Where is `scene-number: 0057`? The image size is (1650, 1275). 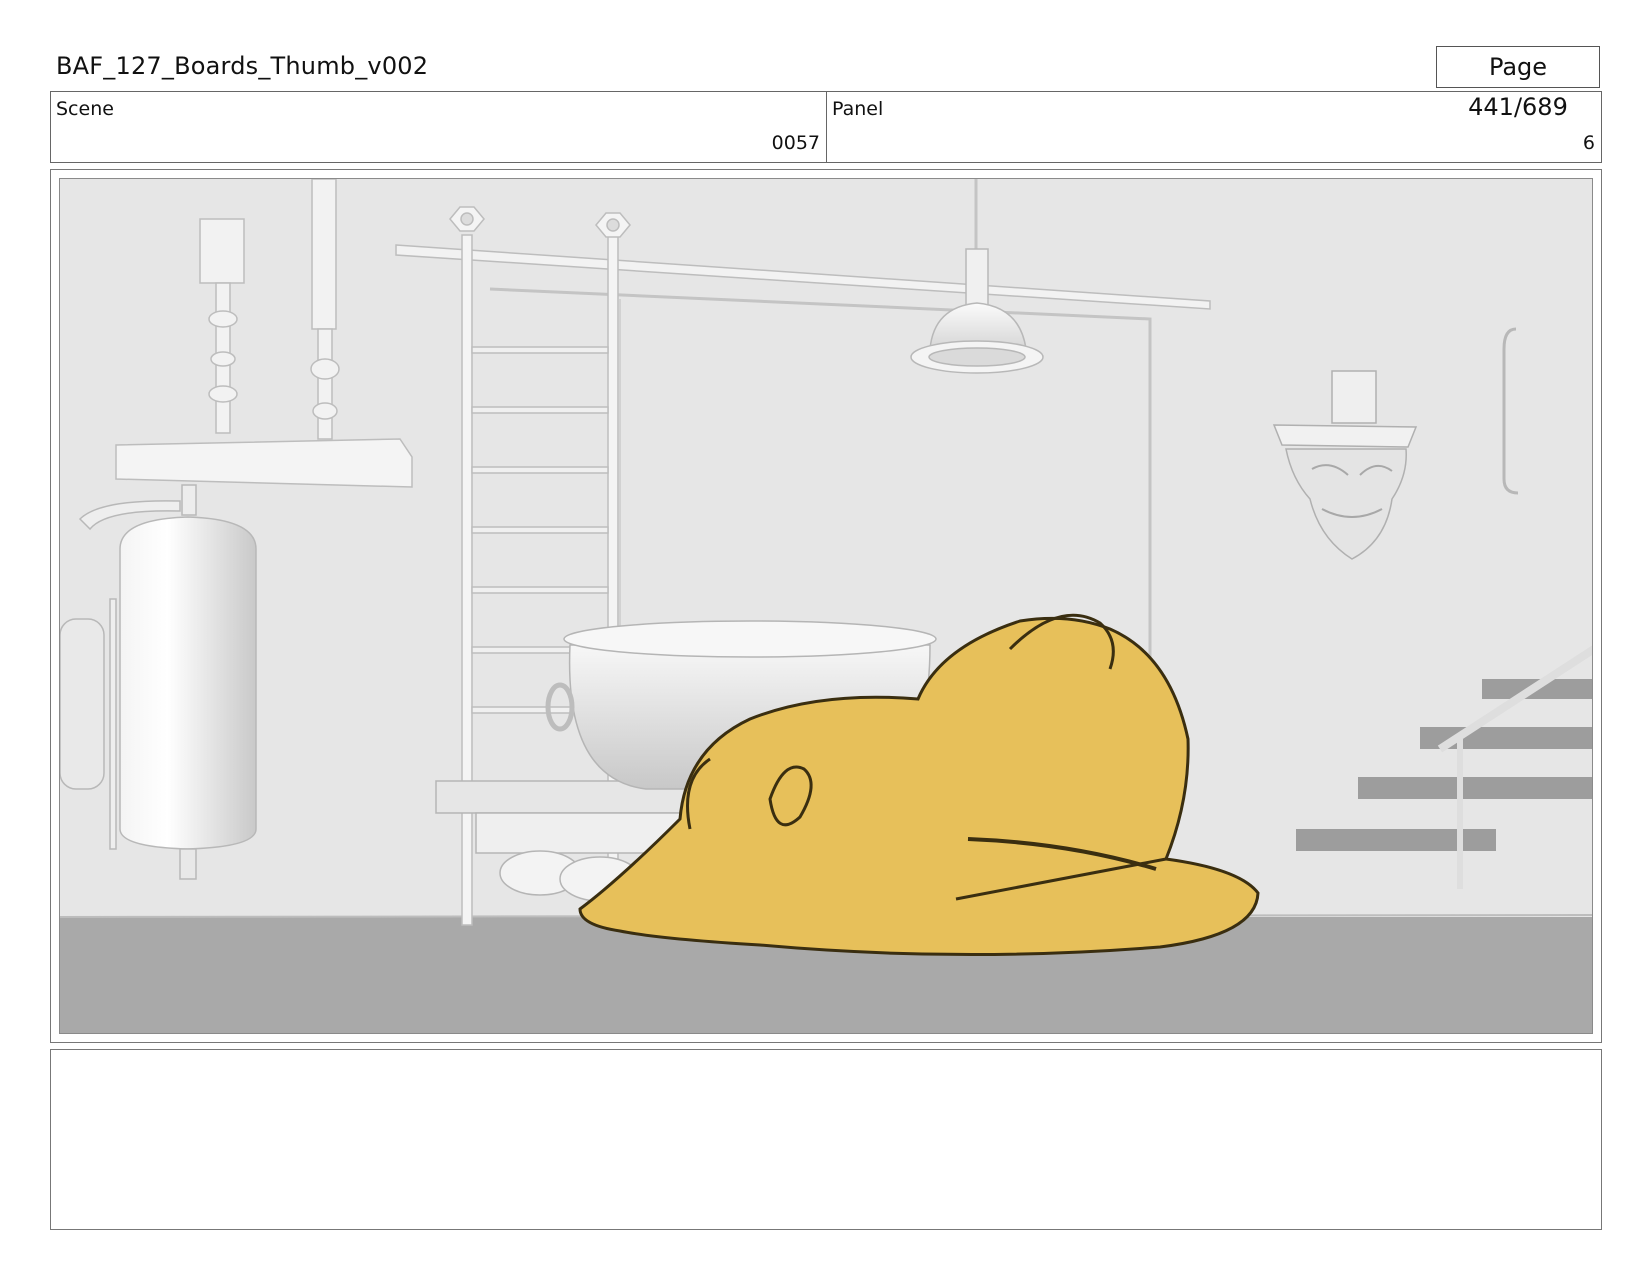
scene-number: 0057 is located at coordinates (795, 143).